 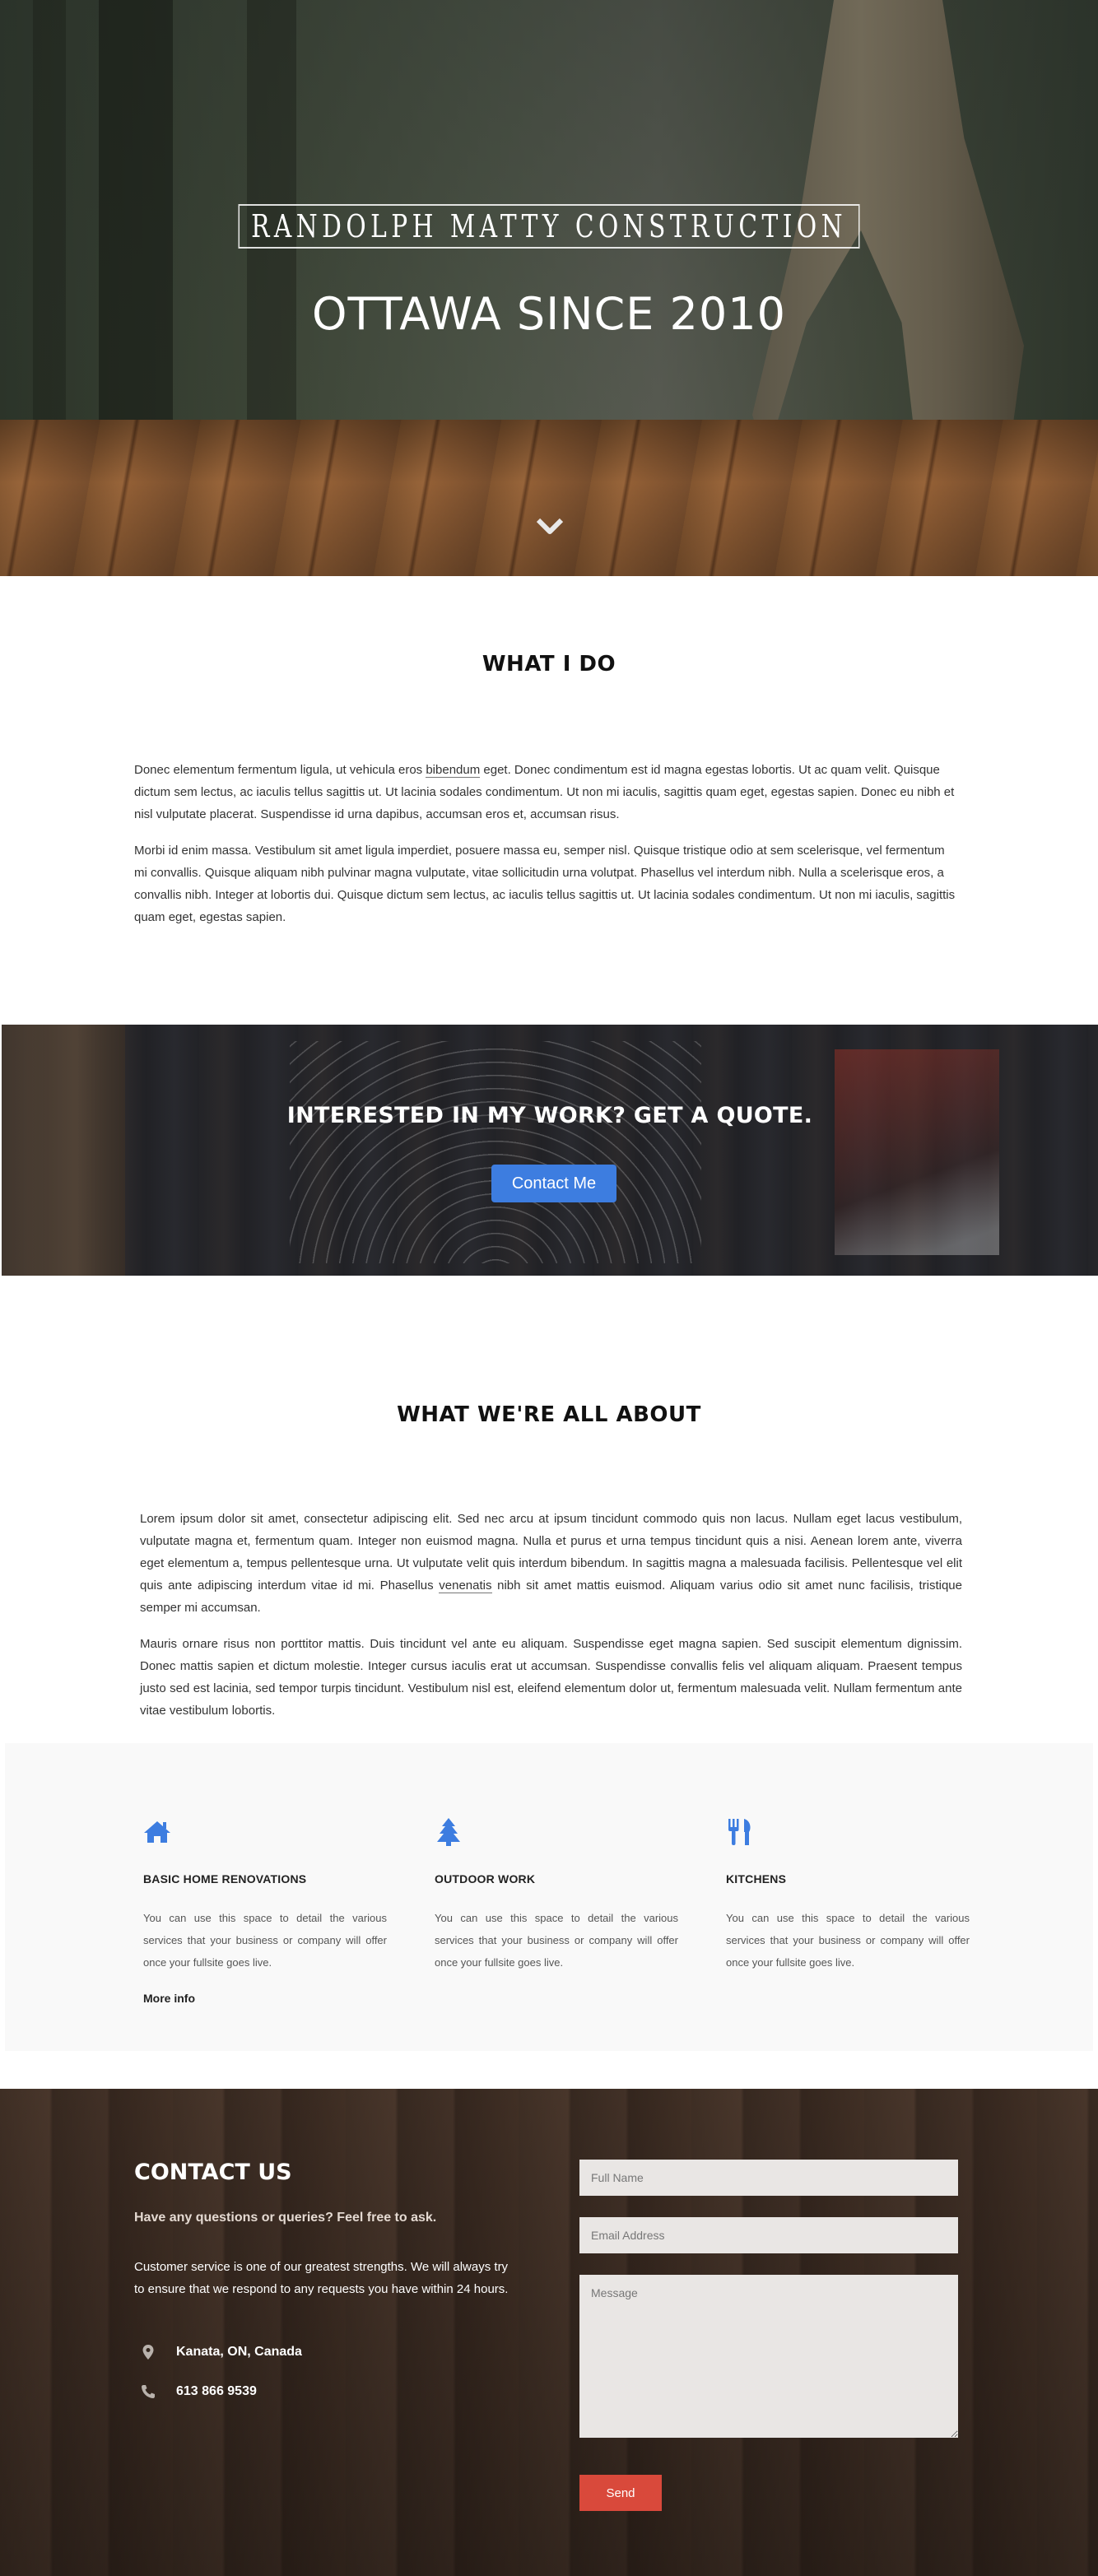 What do you see at coordinates (239, 2352) in the screenshot?
I see `location-text: Kanata, ON, Canada` at bounding box center [239, 2352].